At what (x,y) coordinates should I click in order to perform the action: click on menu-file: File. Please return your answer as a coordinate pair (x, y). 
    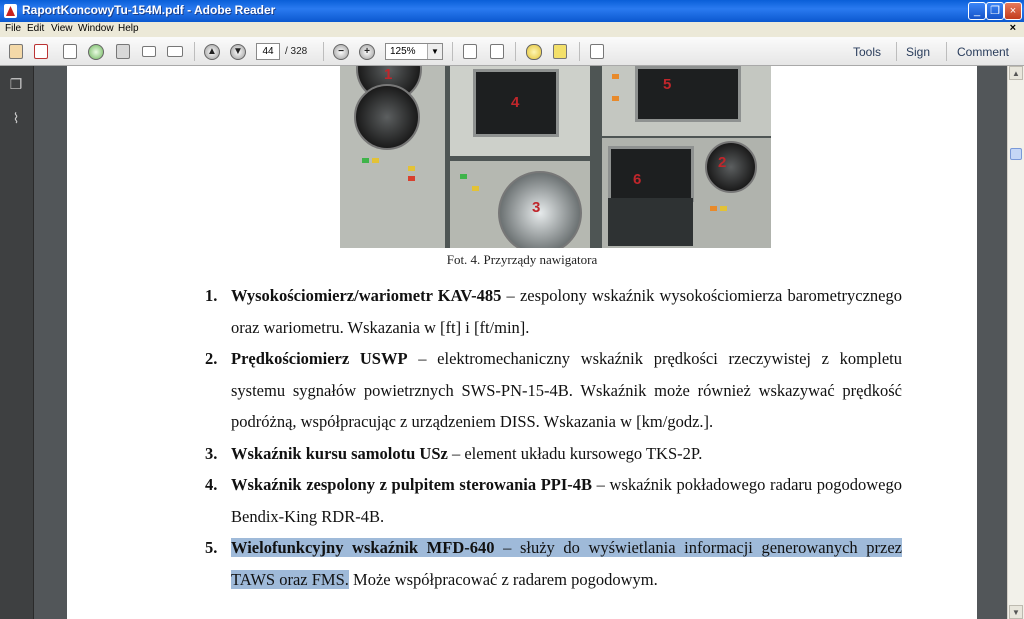
    Looking at the image, I should click on (13, 28).